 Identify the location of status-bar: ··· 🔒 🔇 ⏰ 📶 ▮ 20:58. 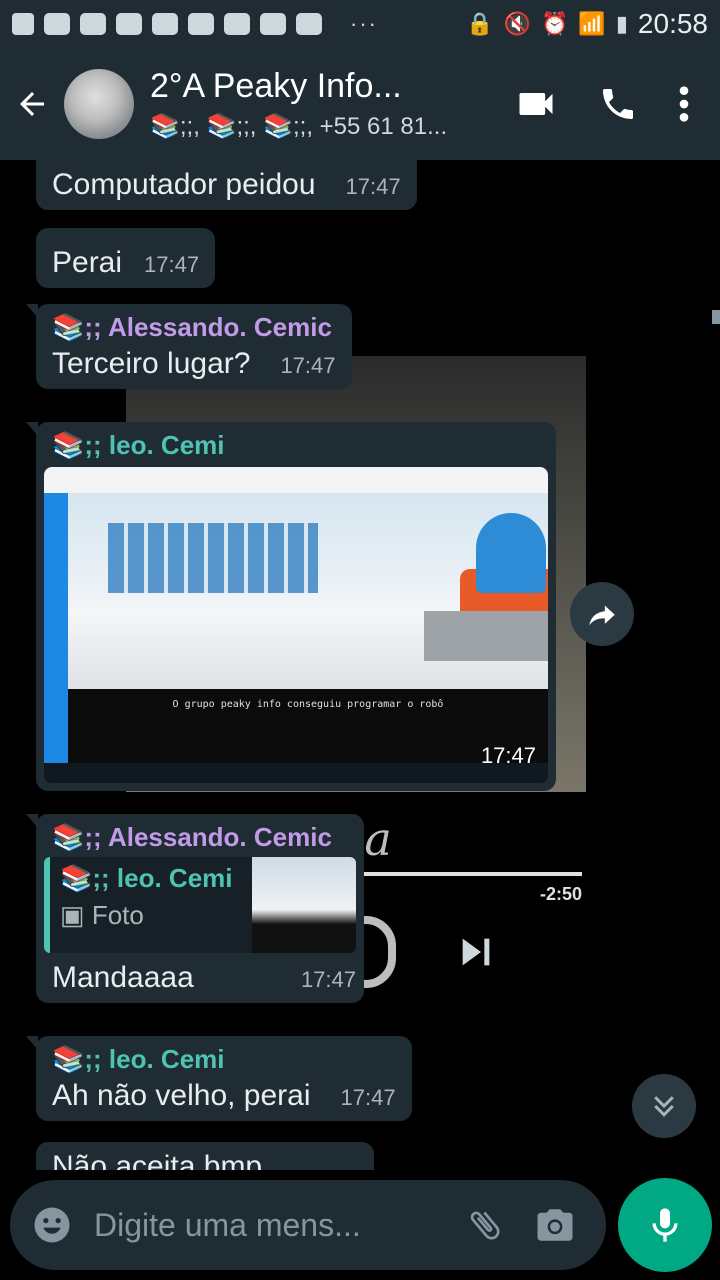
(360, 24).